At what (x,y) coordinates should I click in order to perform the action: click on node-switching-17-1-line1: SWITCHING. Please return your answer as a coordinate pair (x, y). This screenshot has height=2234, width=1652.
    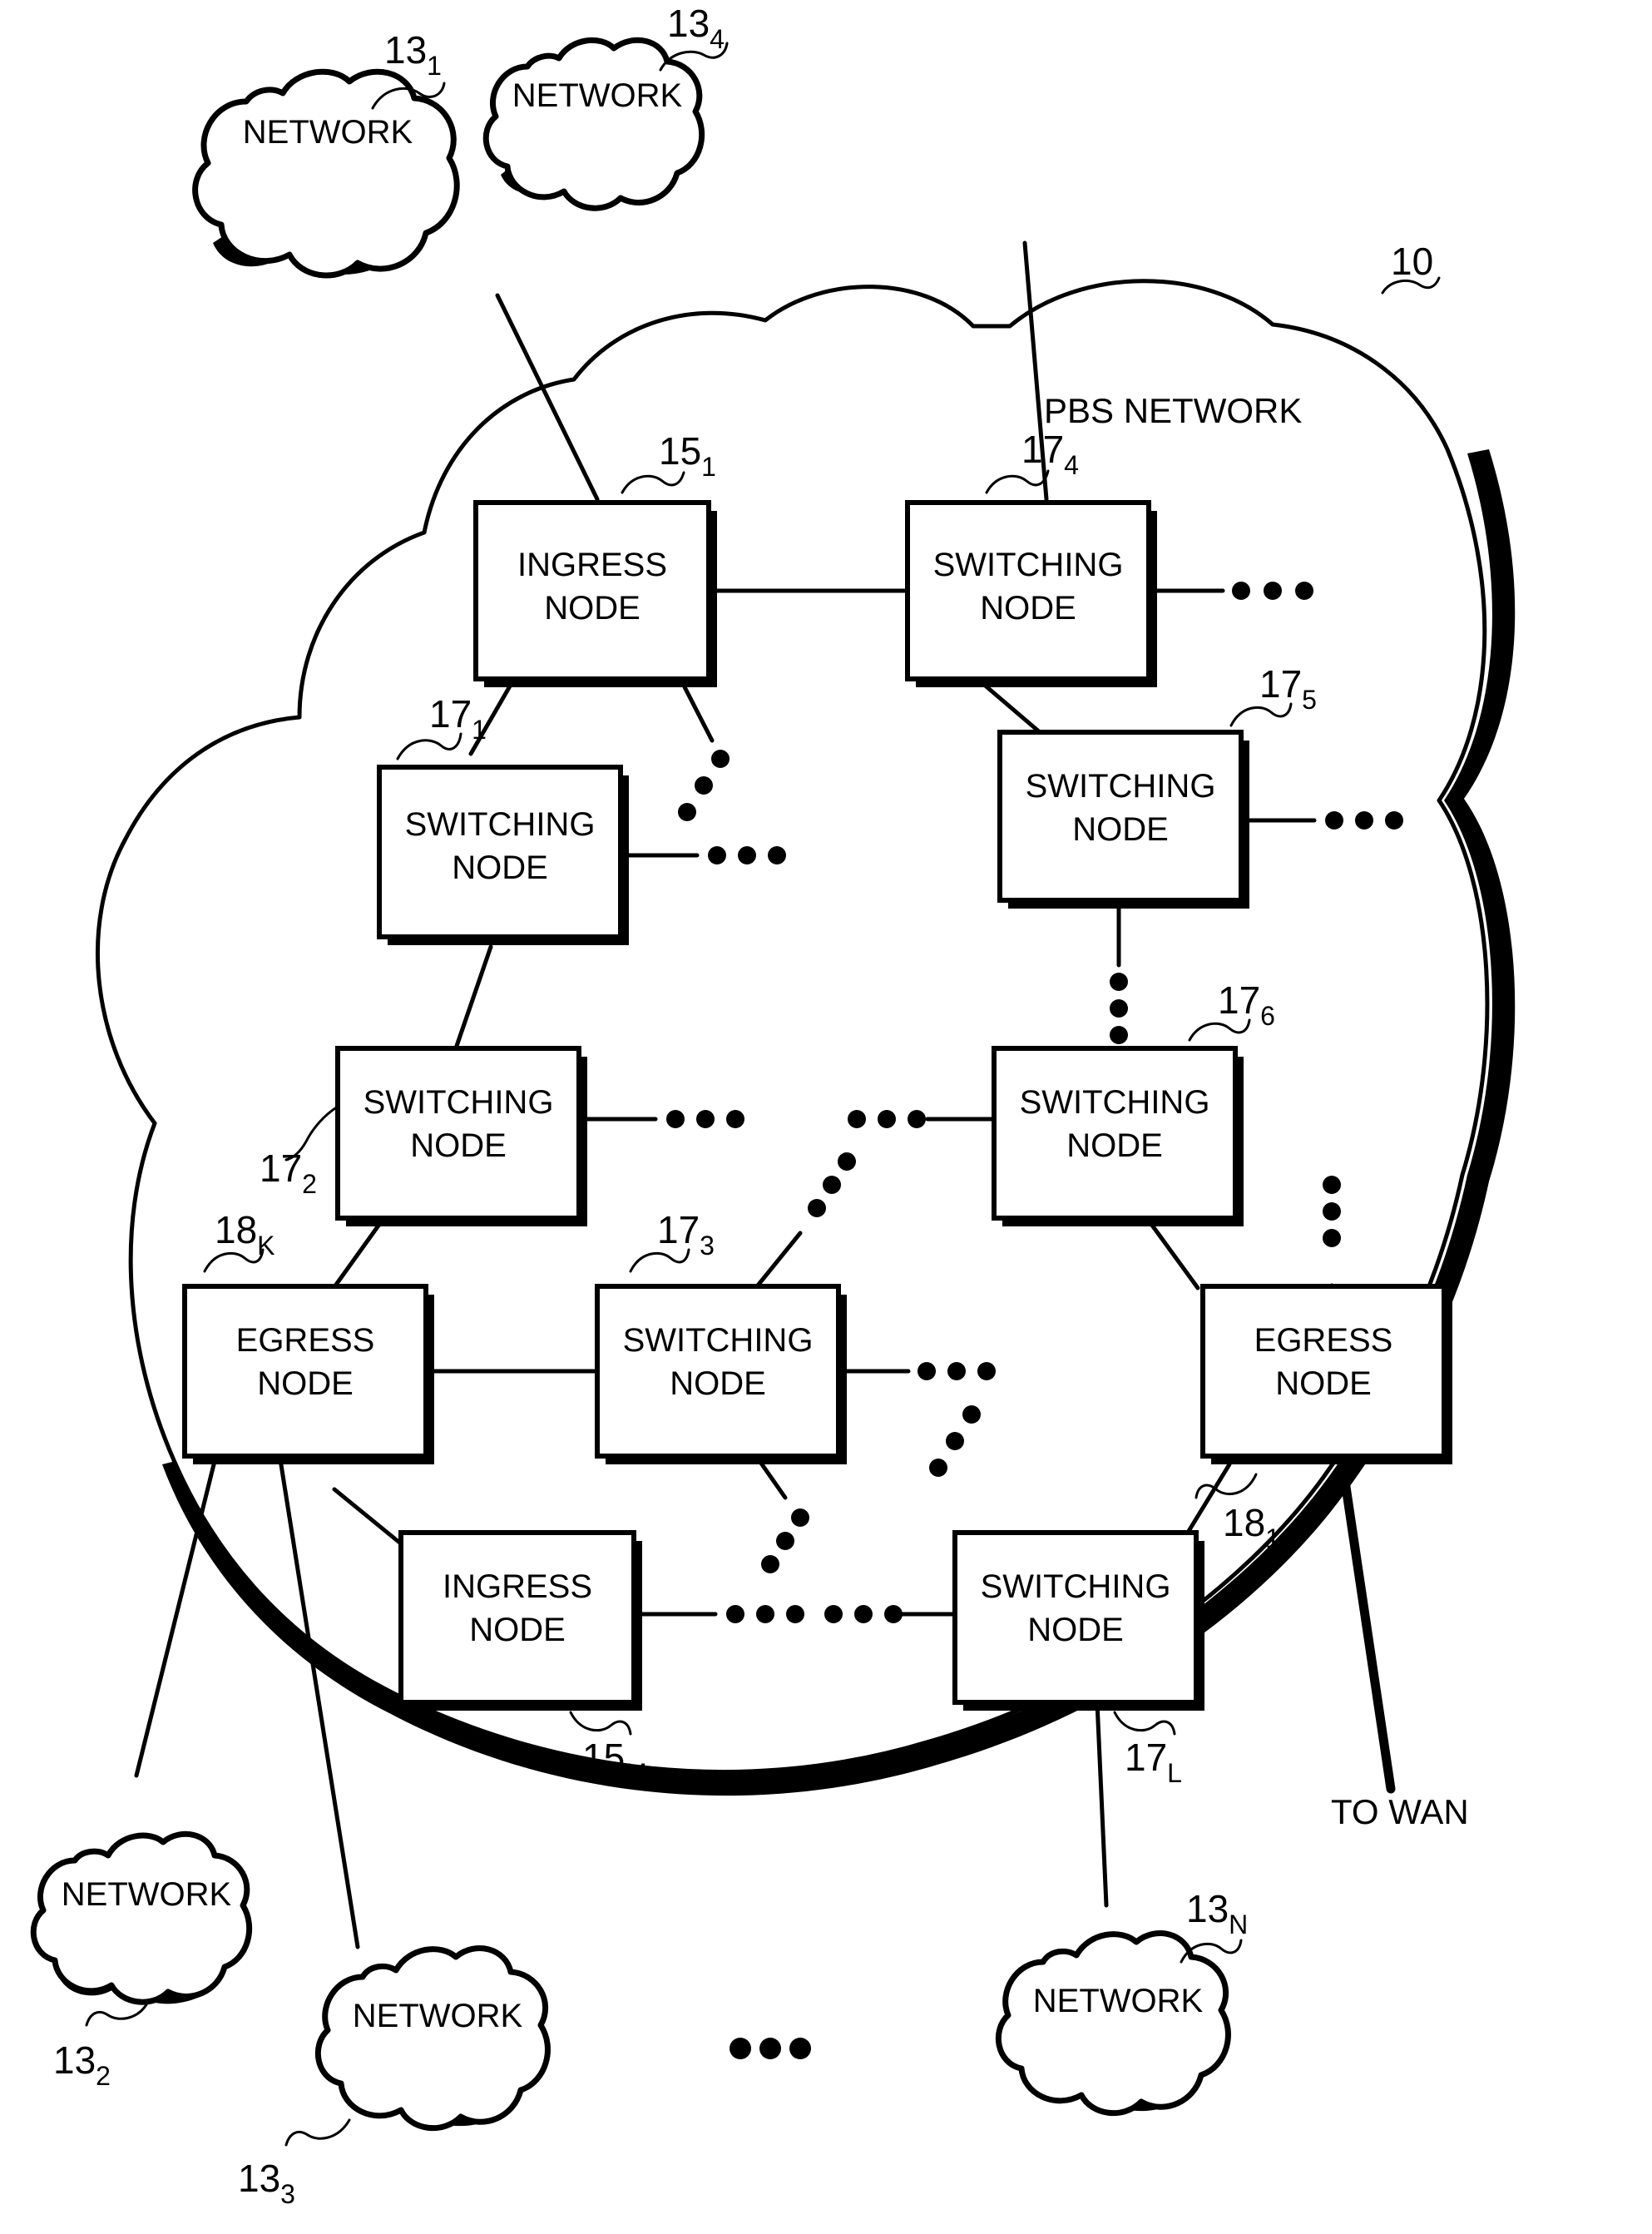
    Looking at the image, I should click on (500, 825).